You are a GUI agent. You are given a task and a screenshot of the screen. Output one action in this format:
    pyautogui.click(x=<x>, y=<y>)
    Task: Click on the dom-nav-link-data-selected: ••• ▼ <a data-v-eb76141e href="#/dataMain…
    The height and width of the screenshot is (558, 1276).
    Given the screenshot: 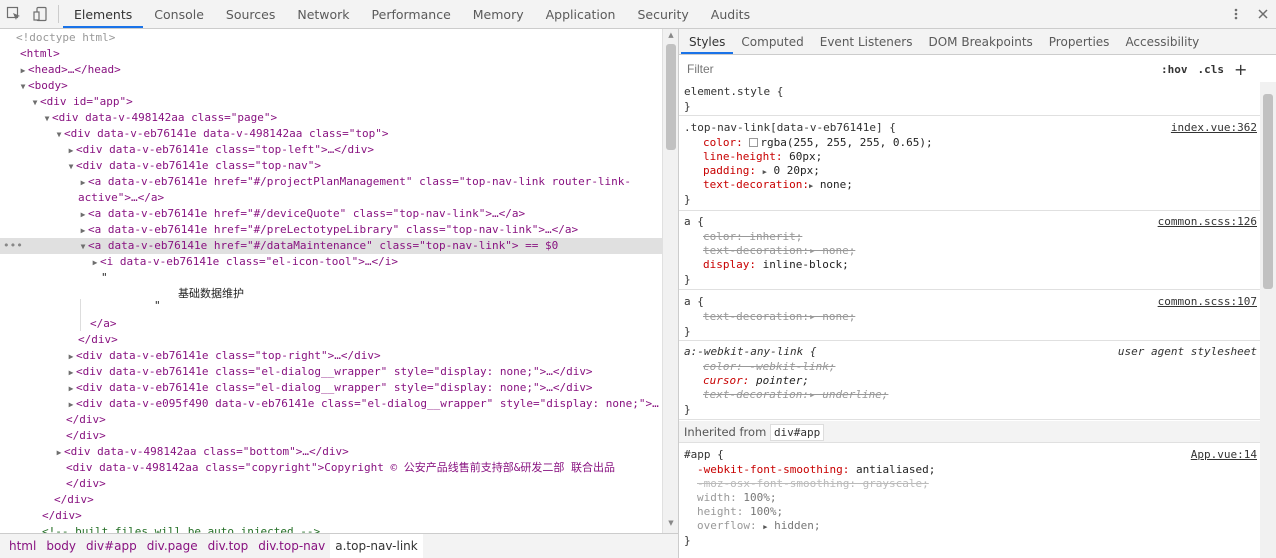 What is the action you would take?
    pyautogui.click(x=331, y=246)
    